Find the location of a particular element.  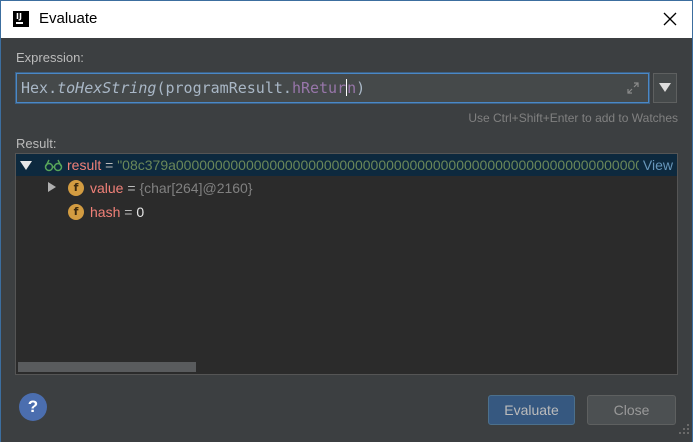

window-title: Evaluate is located at coordinates (68, 18).